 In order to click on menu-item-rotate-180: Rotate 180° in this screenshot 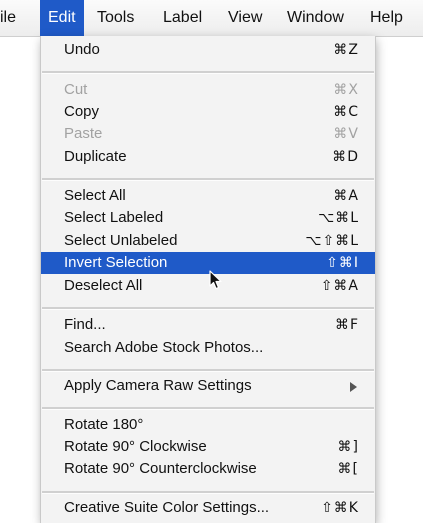, I will do `click(208, 425)`.